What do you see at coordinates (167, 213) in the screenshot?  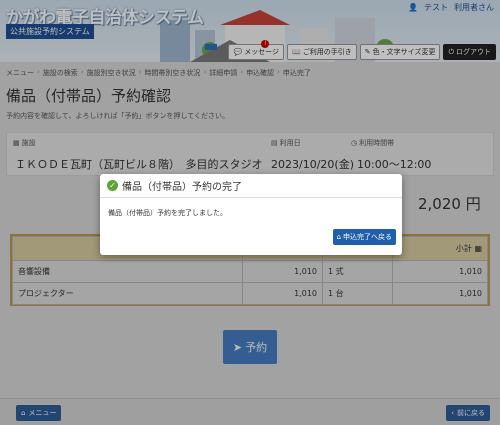 I see `dialog-message: 備品（付帯品）予約を完了しました。` at bounding box center [167, 213].